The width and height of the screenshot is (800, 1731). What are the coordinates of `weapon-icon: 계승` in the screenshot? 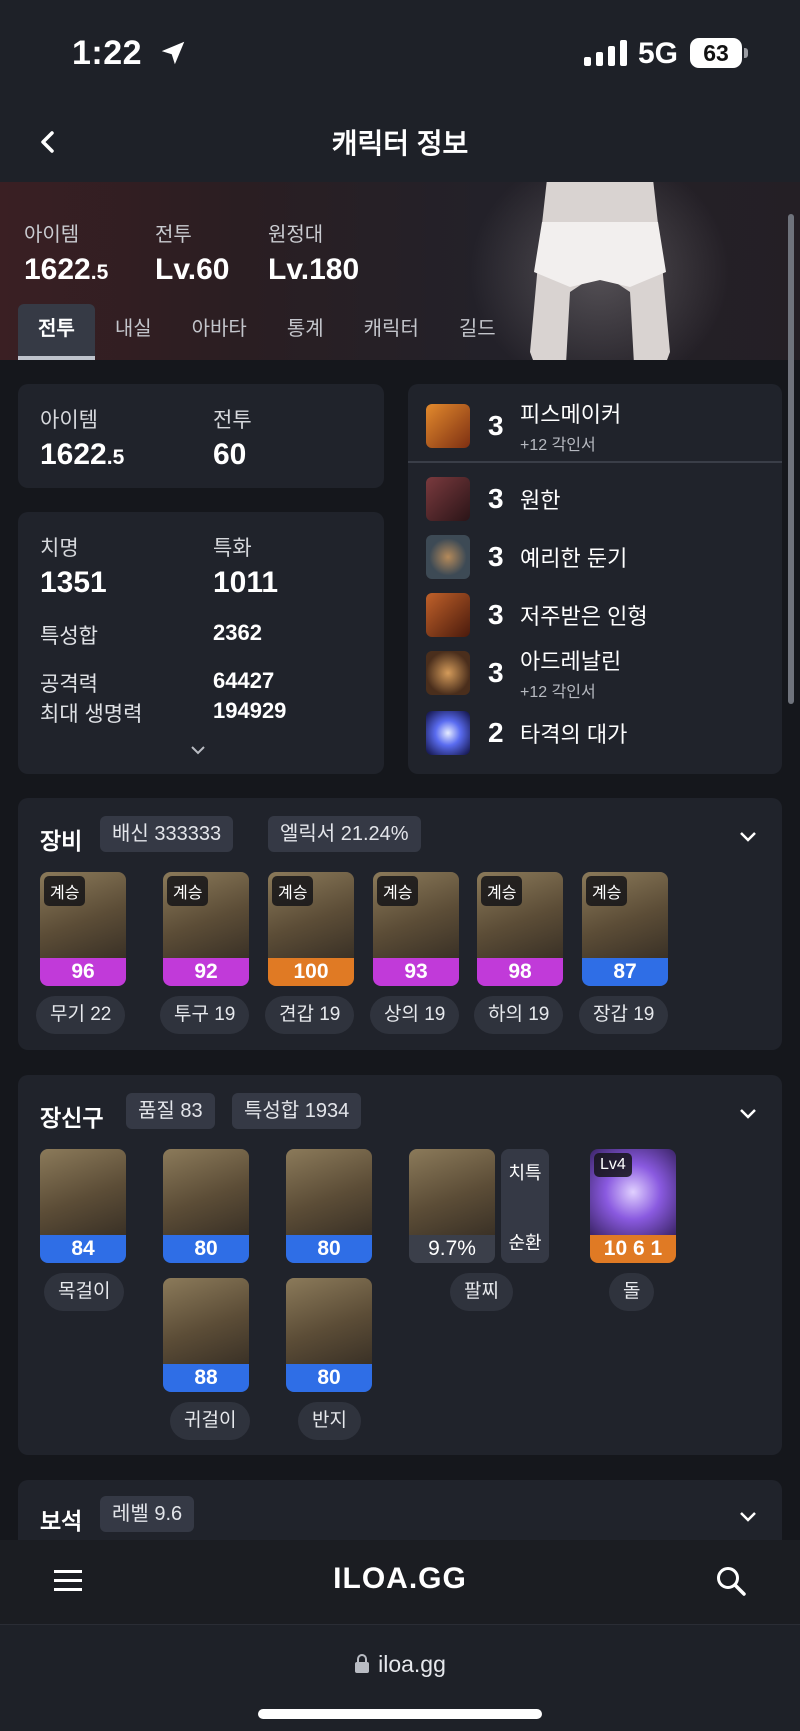 It's located at (83, 915).